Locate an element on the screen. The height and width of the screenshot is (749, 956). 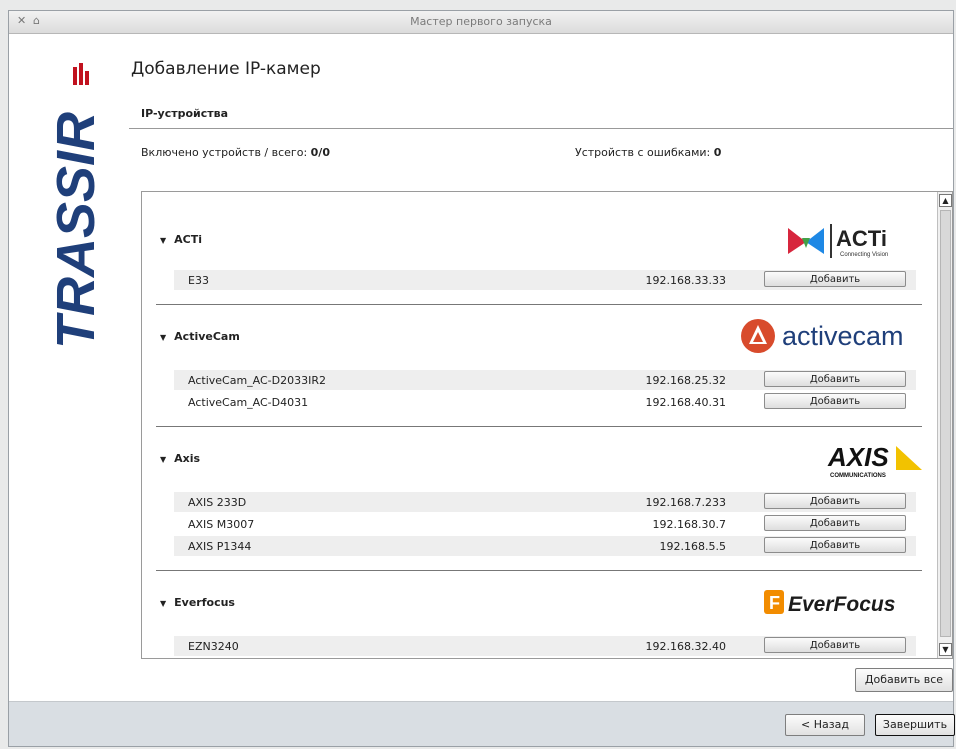
error-devices-stat: Устройств с ошибками: 0 is located at coordinates (648, 152).